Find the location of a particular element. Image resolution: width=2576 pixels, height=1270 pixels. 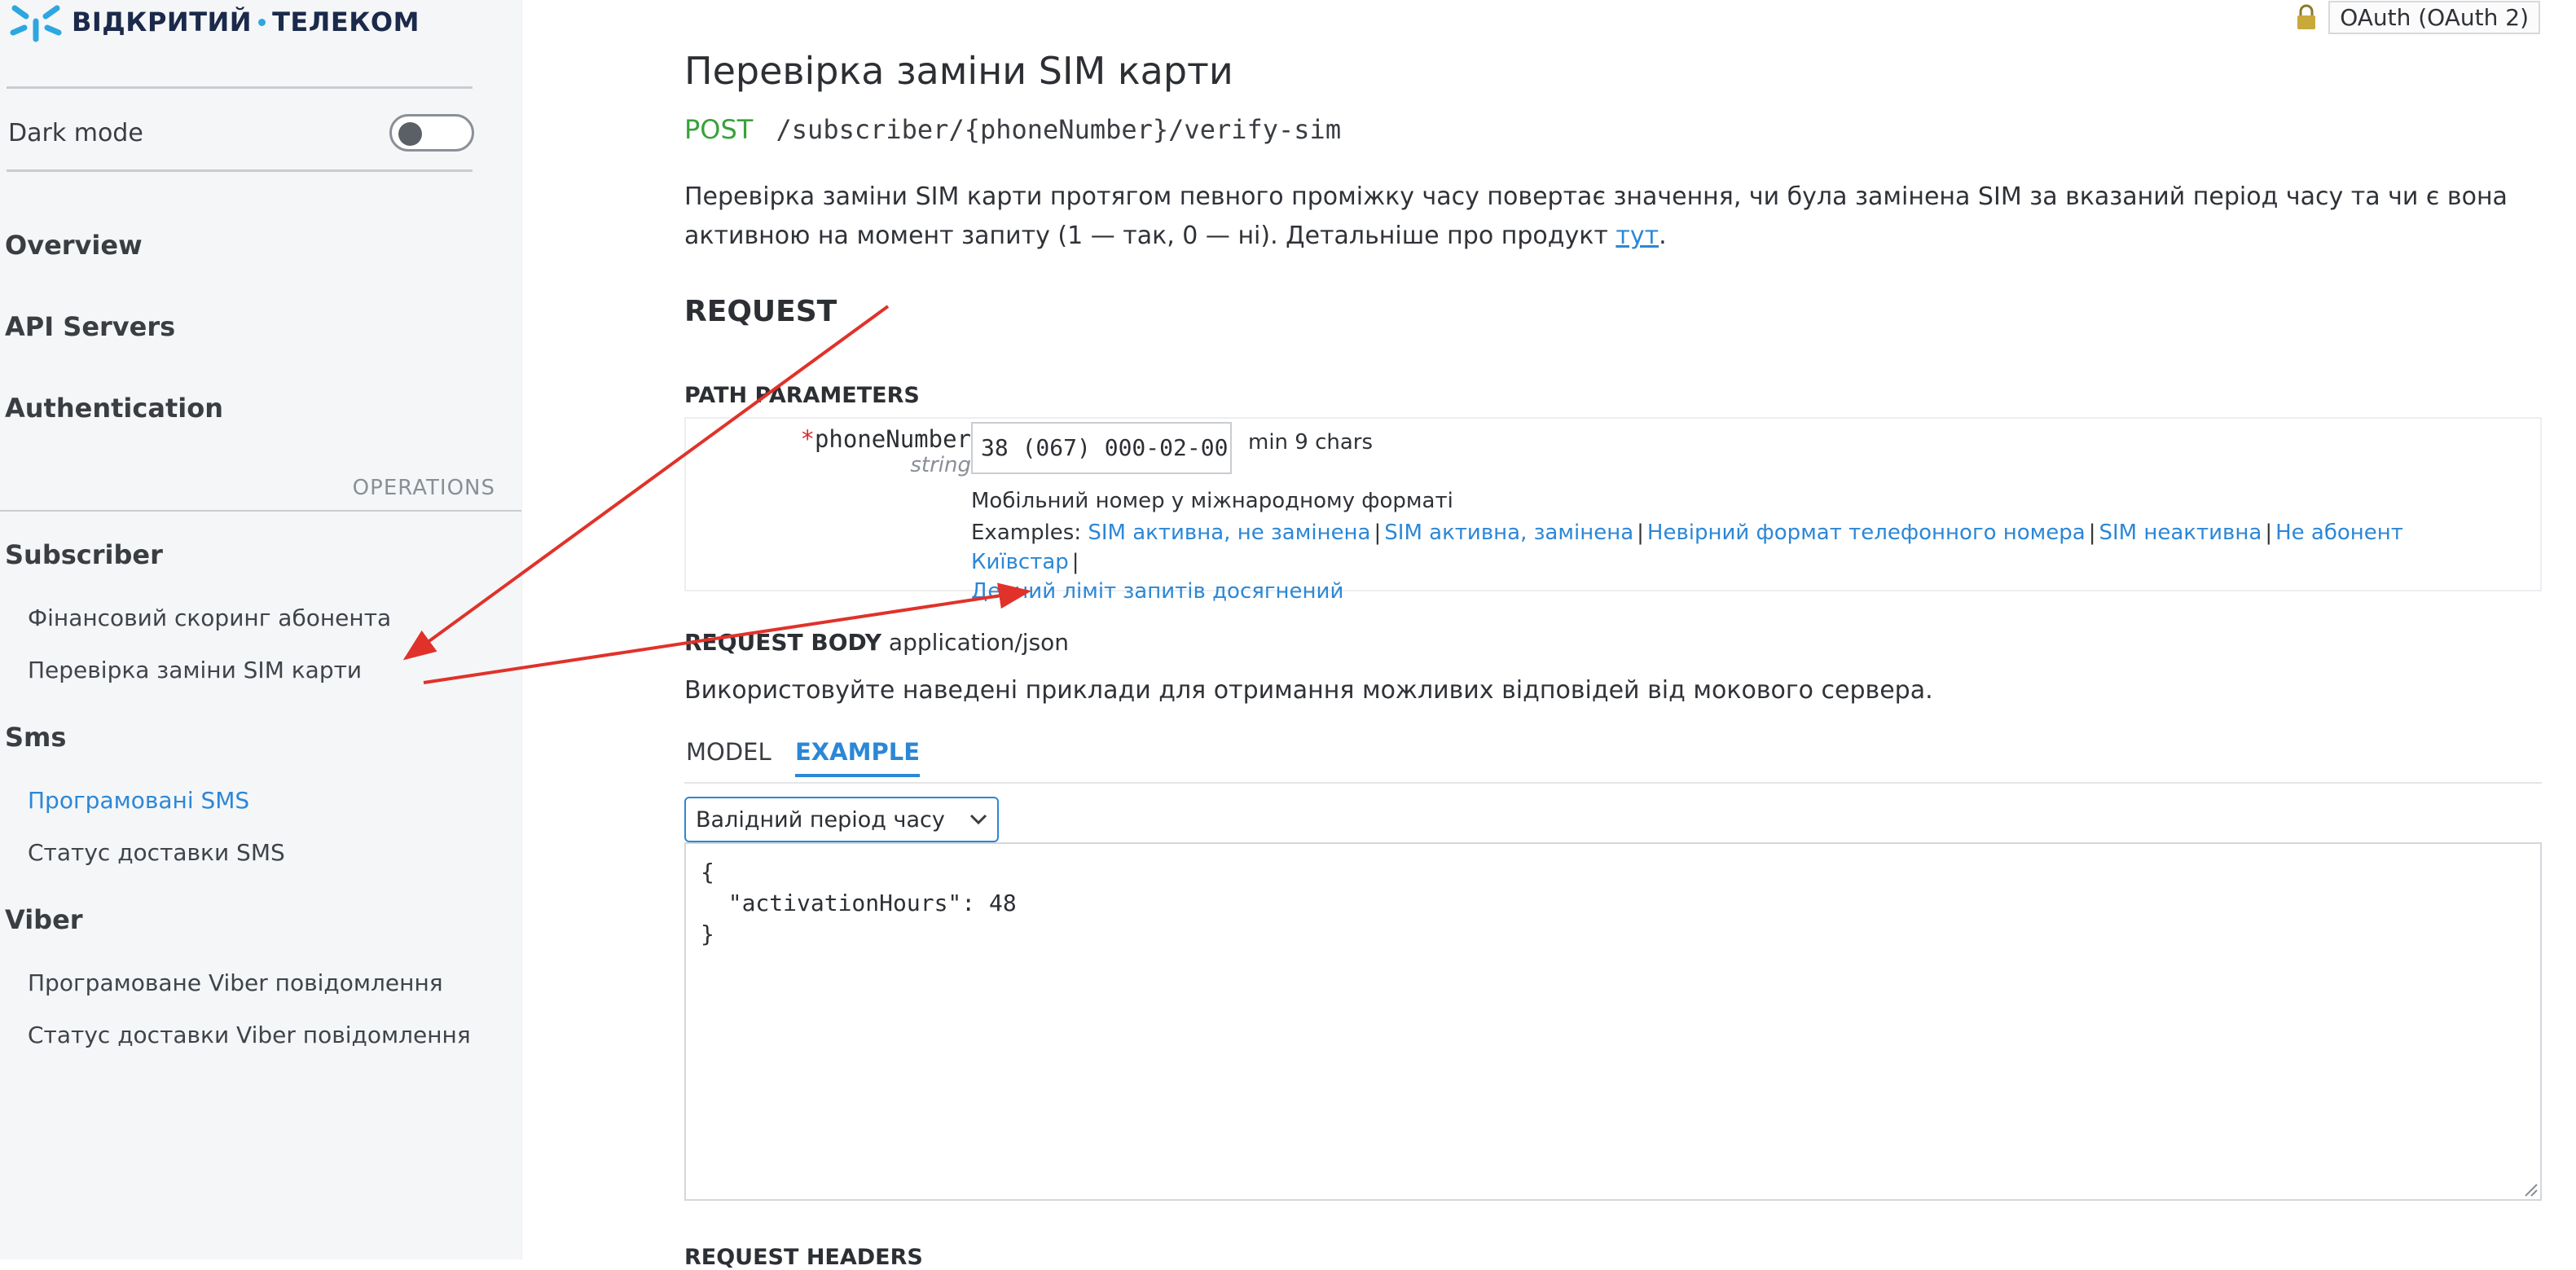

dark-mode-label: Dark mode is located at coordinates (75, 132).